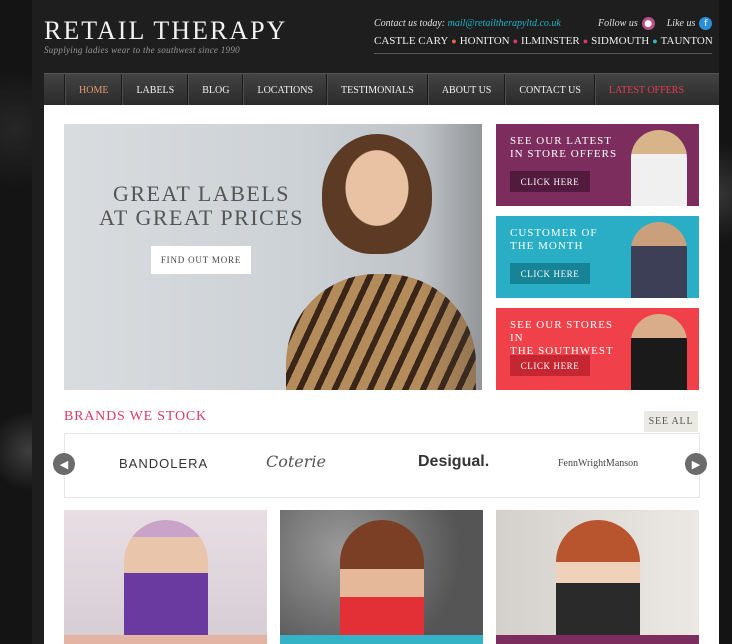 This screenshot has width=732, height=644. Describe the element at coordinates (201, 260) in the screenshot. I see `find-out-more-button: FIND OUT MORE` at that location.